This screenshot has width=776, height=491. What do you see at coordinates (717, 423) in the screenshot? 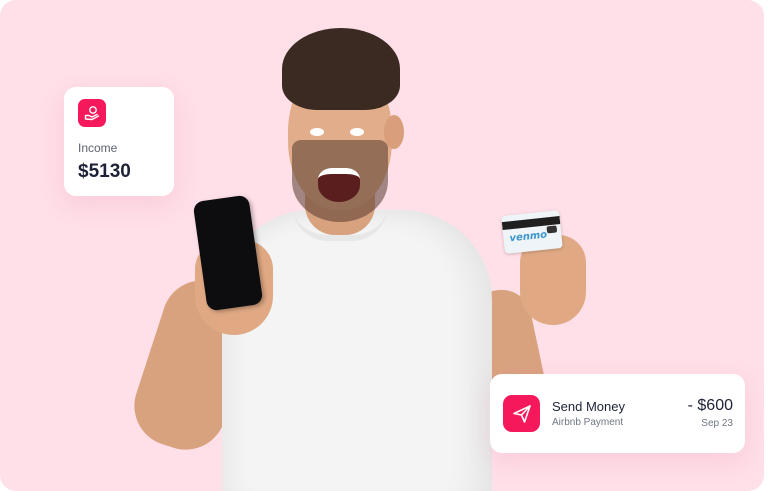
I see `transaction-date: Sep 23` at bounding box center [717, 423].